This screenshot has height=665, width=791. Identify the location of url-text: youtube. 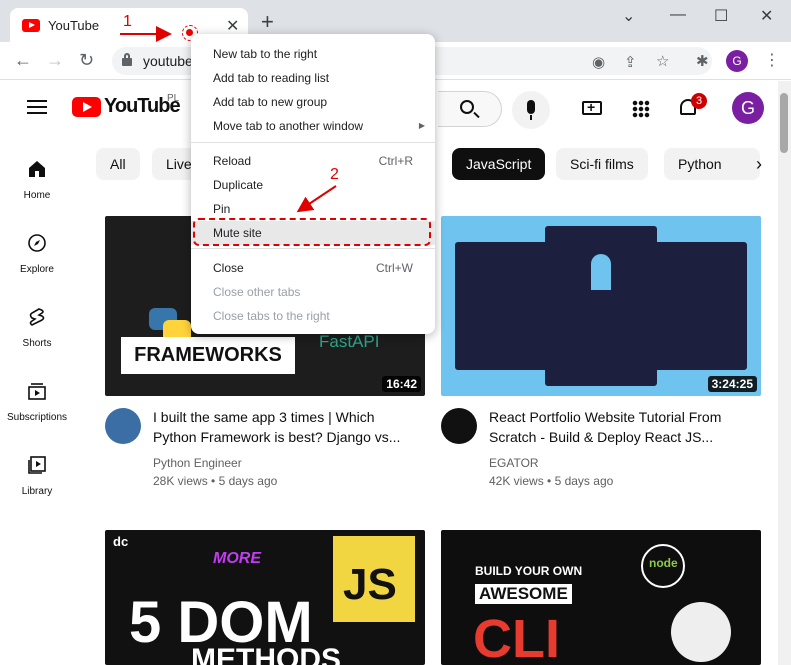
(168, 61).